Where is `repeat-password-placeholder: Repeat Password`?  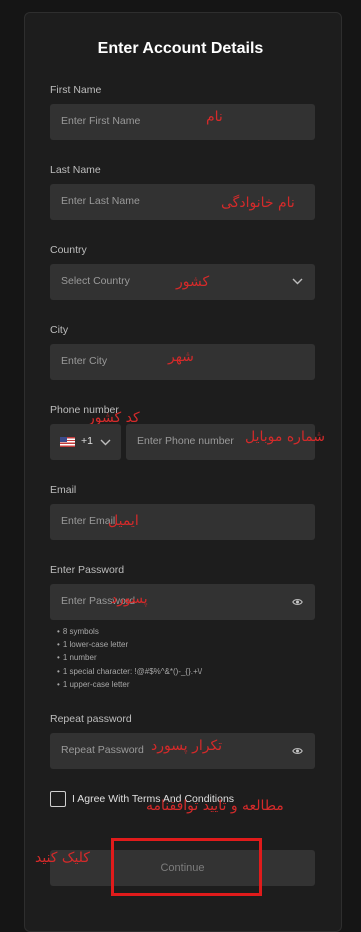 repeat-password-placeholder: Repeat Password is located at coordinates (102, 750).